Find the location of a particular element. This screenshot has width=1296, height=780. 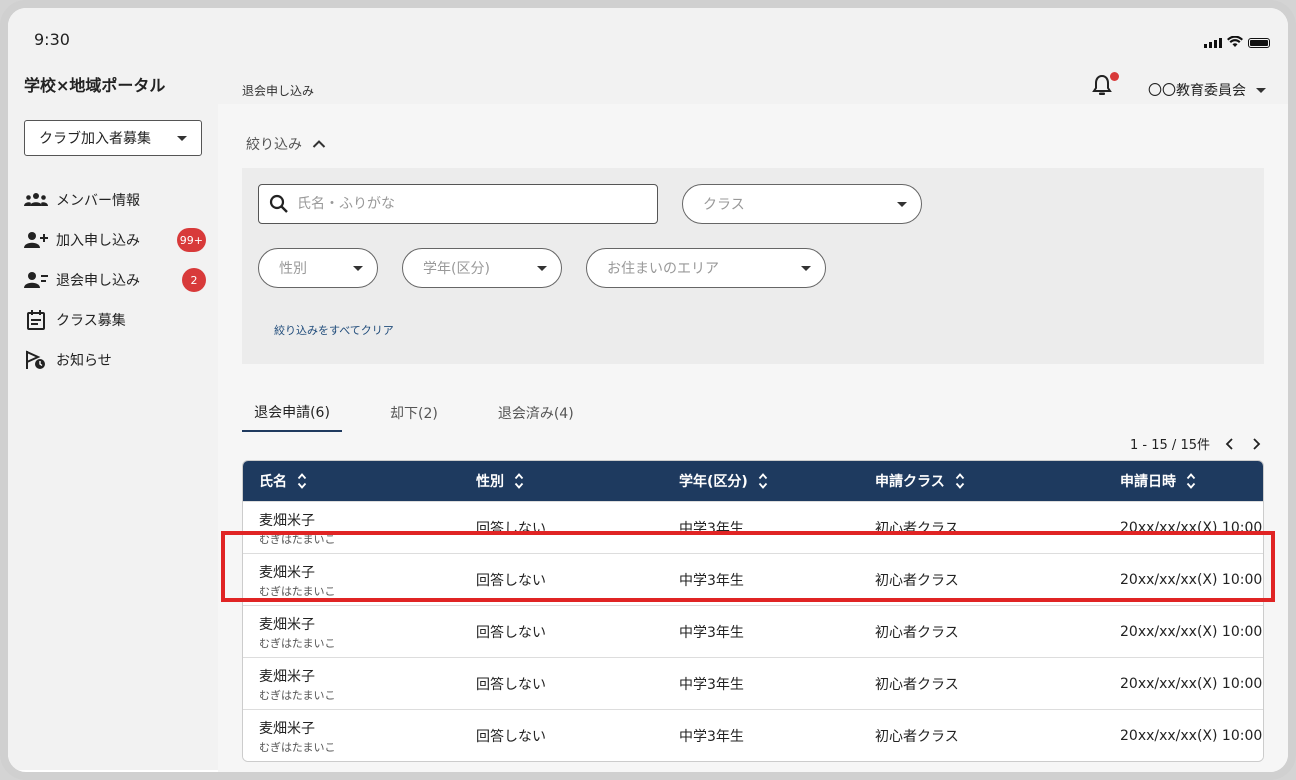

breadcrumb: 退会申し込み is located at coordinates (278, 91).